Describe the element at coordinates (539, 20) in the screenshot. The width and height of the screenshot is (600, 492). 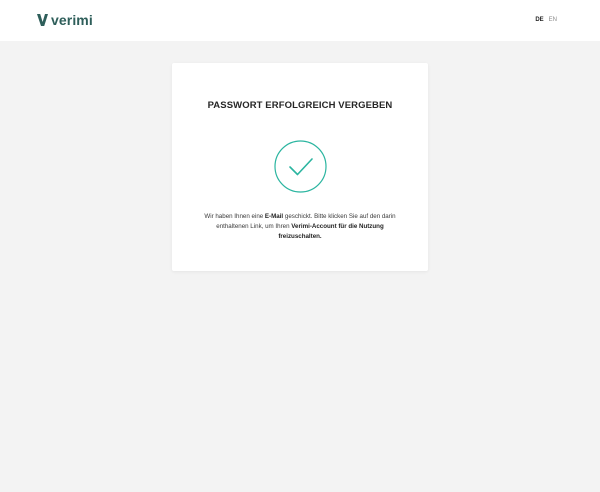
I see `language-option-de: DE` at that location.